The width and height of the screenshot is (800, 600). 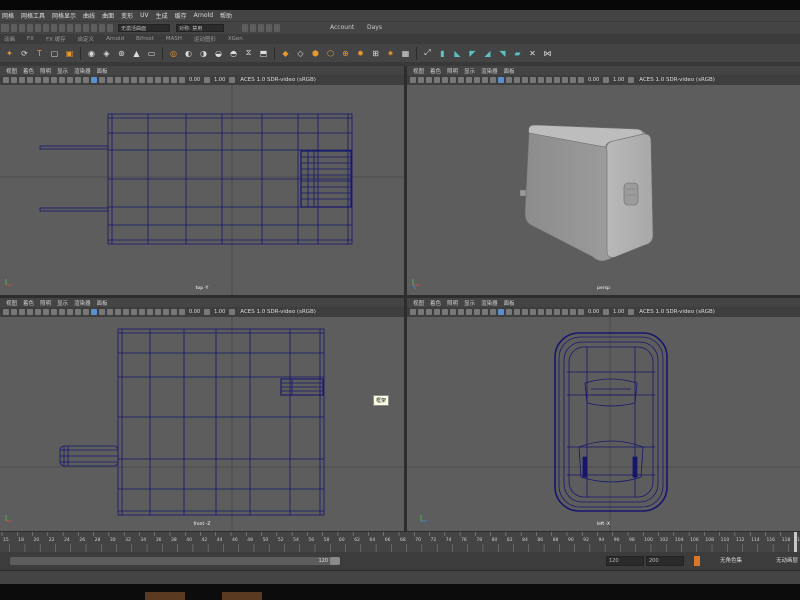 I want to click on extrude-icon: ⬒, so click(x=263, y=53).